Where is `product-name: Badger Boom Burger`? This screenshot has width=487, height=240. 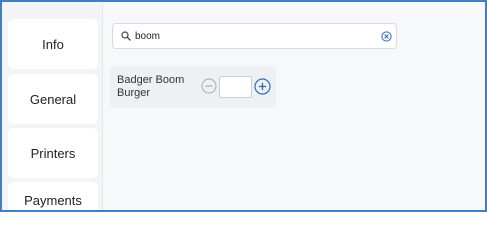
product-name: Badger Boom Burger is located at coordinates (151, 86).